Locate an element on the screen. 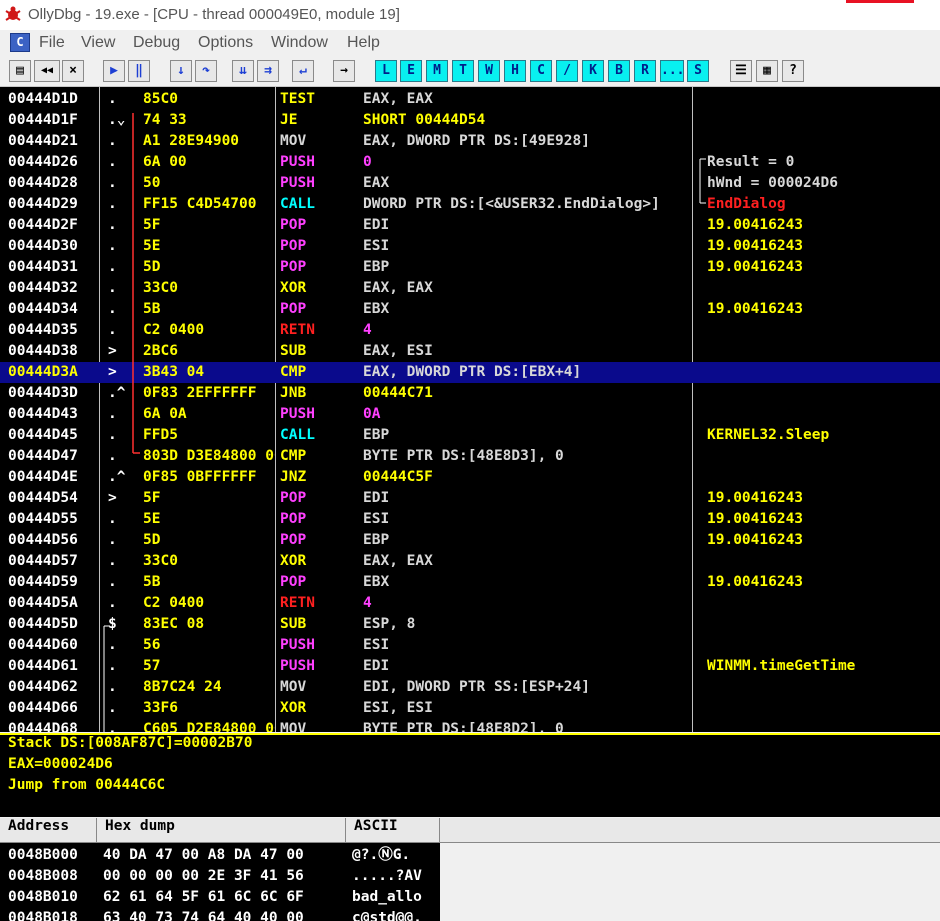  dump-address: 0048B018 is located at coordinates (43, 915).